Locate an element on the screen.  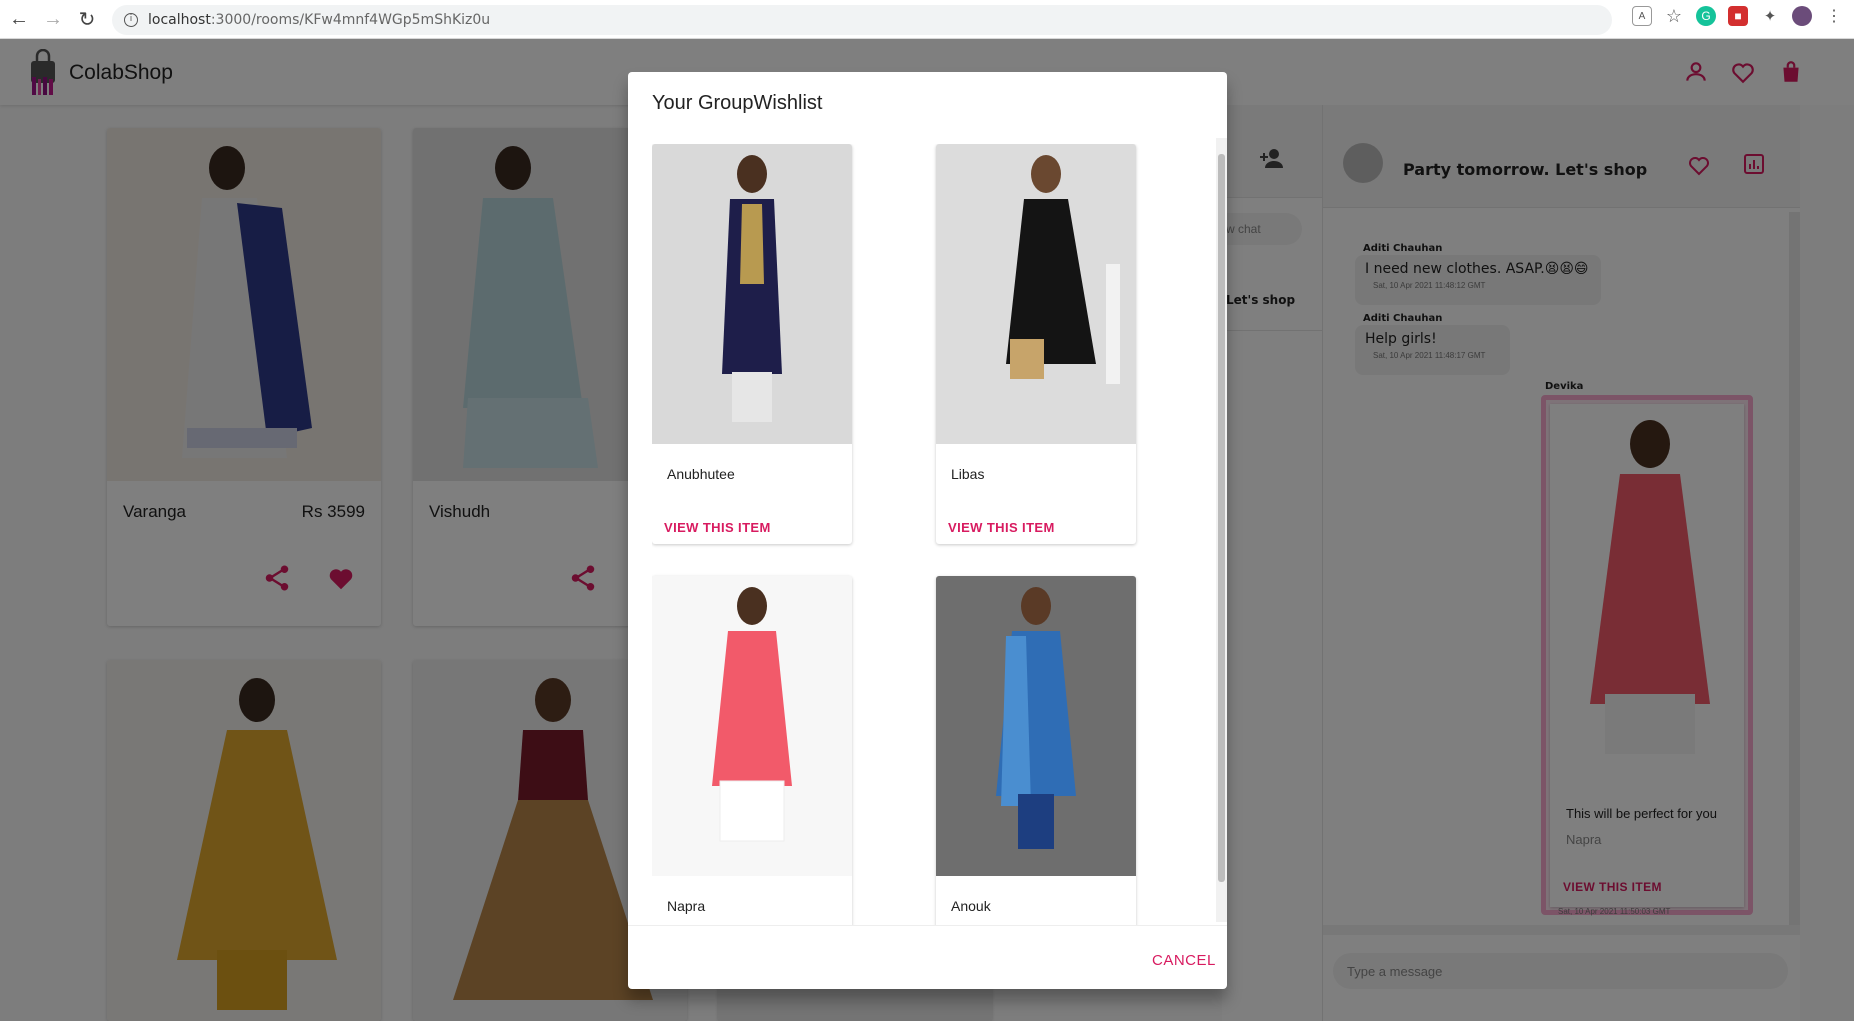
puzzle-extensions-icon: ✦ is located at coordinates (1770, 16).